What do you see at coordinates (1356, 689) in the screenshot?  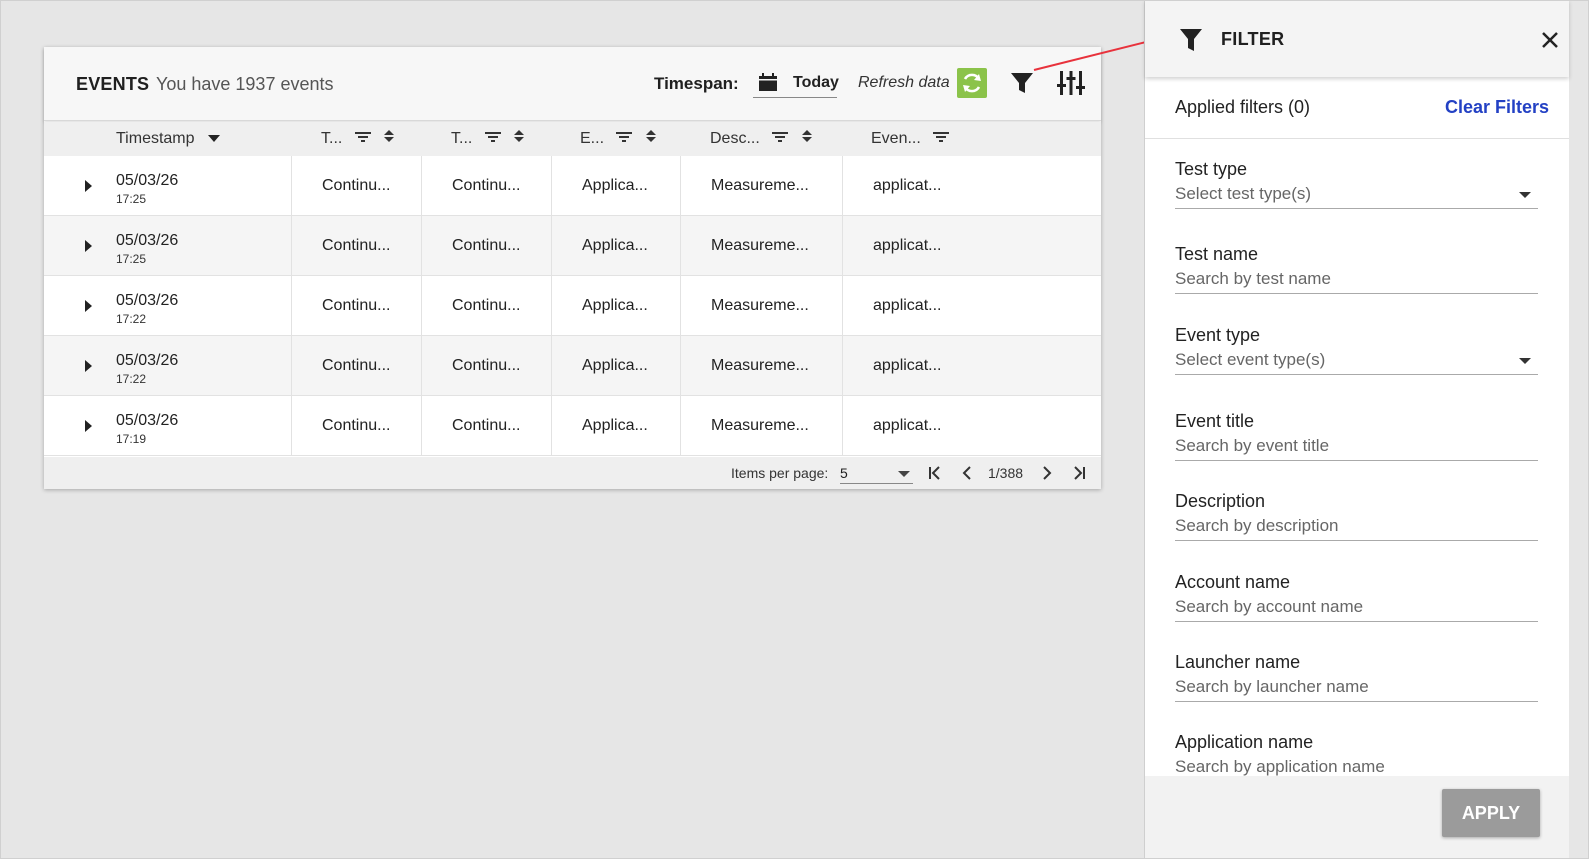 I see `launcher-name-input: Search by launcher name` at bounding box center [1356, 689].